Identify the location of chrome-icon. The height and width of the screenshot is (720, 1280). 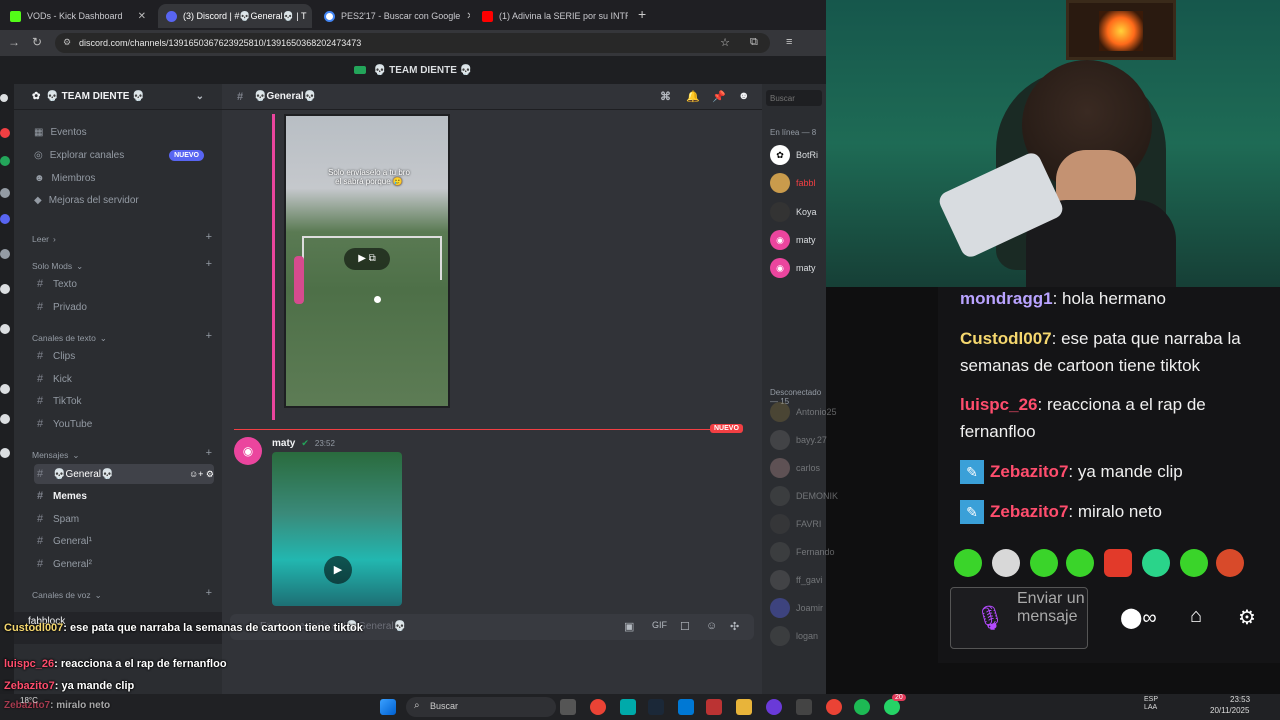
(834, 707).